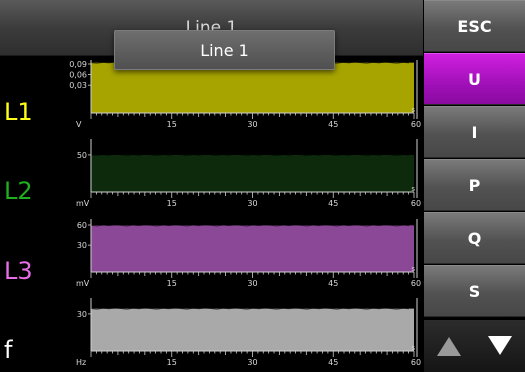 This screenshot has width=525, height=372. I want to click on trend-plot-l2: 15 30 45 60 s mV 50, so click(248, 173).